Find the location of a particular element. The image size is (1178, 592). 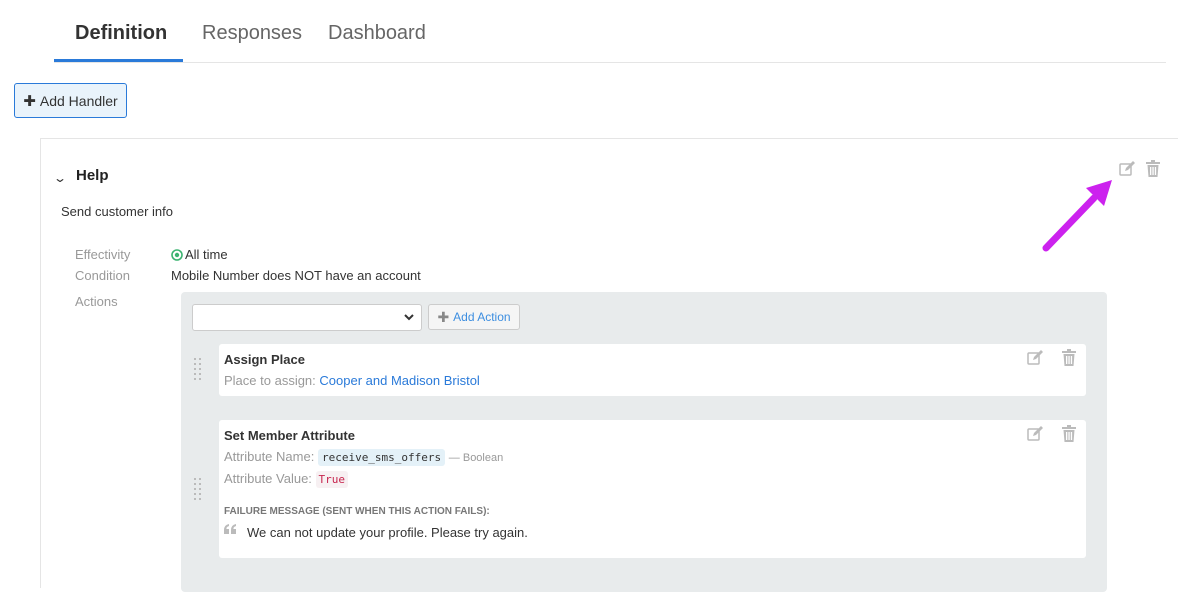

tab-responses: Responses is located at coordinates (252, 32).